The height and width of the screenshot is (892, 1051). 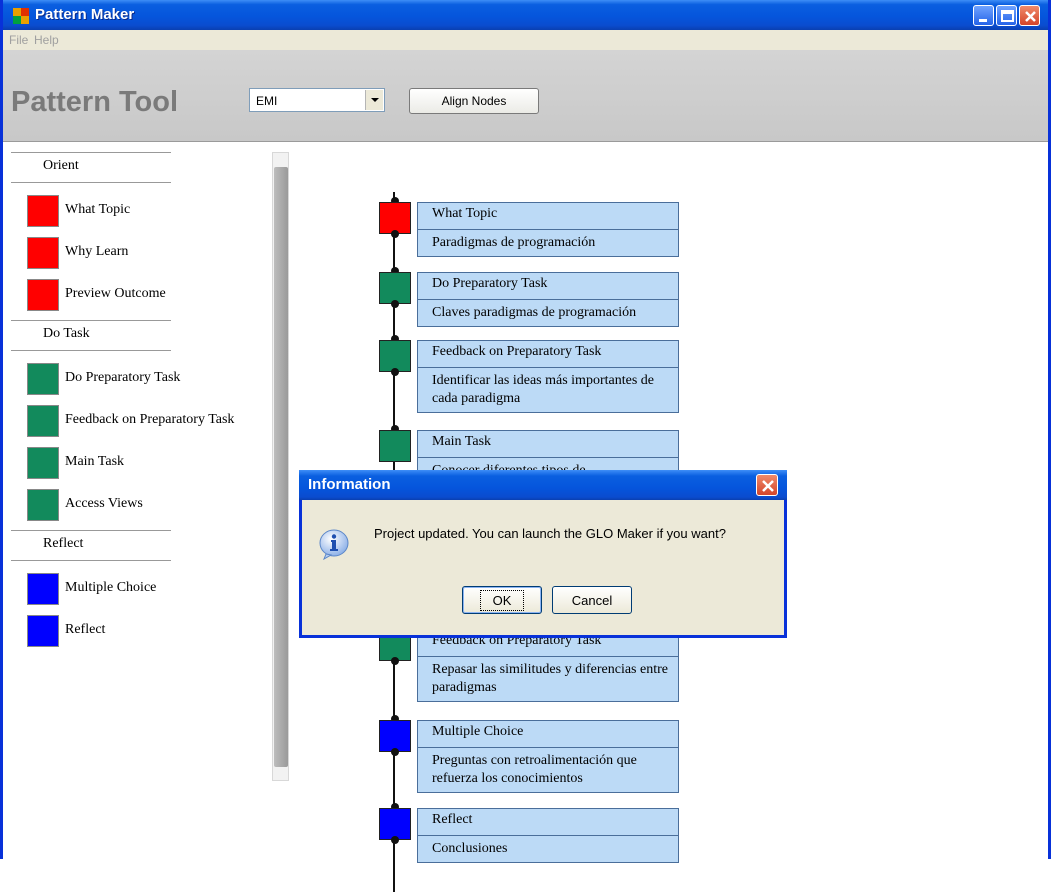 What do you see at coordinates (95, 461) in the screenshot?
I see `palette-item-label: Main Task` at bounding box center [95, 461].